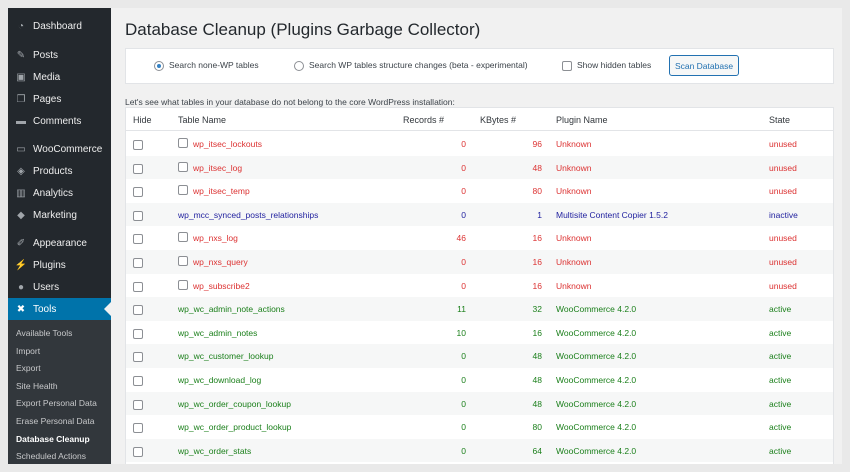 This screenshot has width=850, height=472. Describe the element at coordinates (218, 167) in the screenshot. I see `table-name-cell: wp_itsec_log` at that location.